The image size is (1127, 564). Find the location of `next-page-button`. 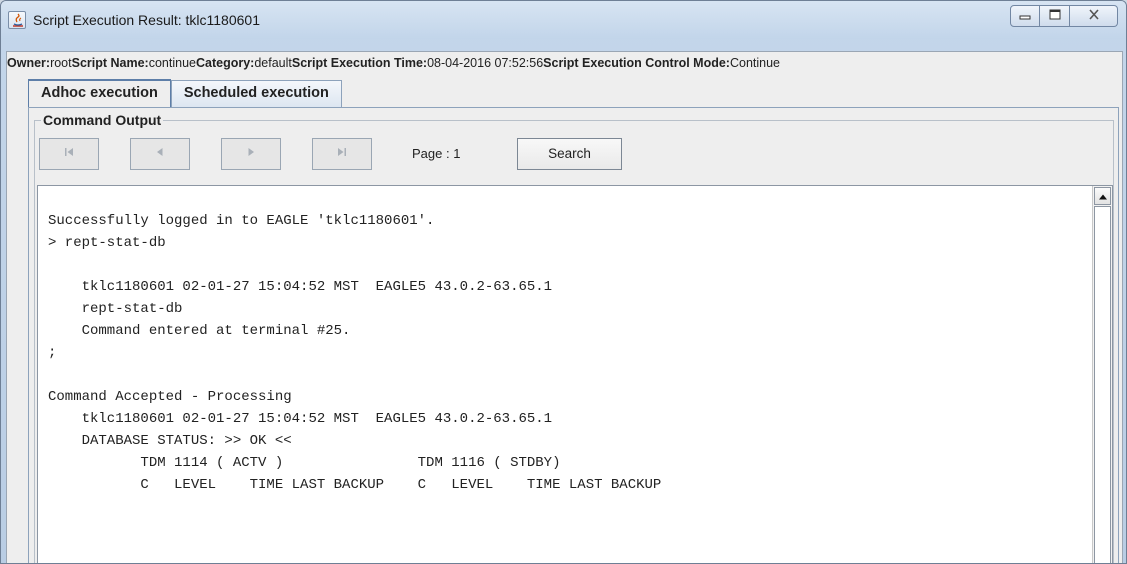

next-page-button is located at coordinates (251, 154).